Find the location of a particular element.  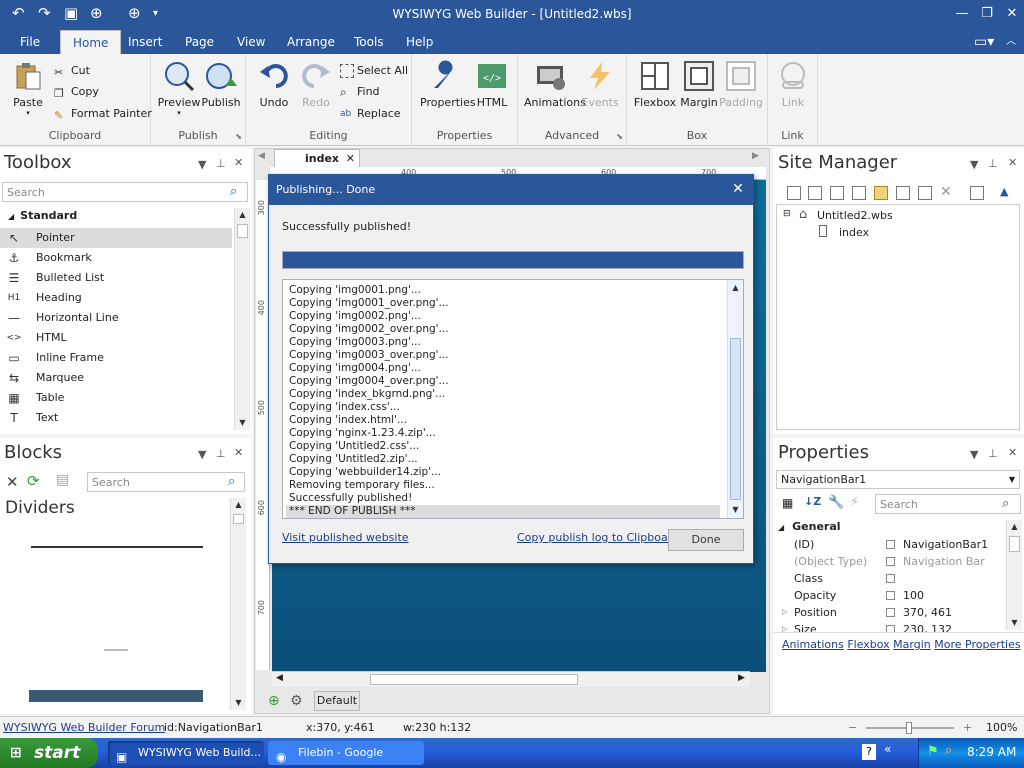

margin-button: Margin is located at coordinates (699, 83).